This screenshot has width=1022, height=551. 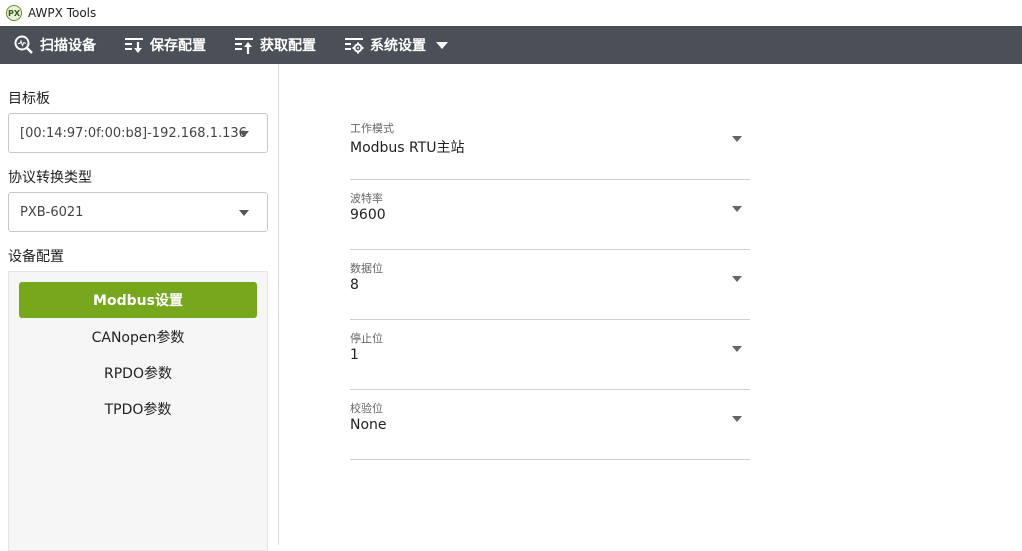 I want to click on settings-list-icon, so click(x=354, y=46).